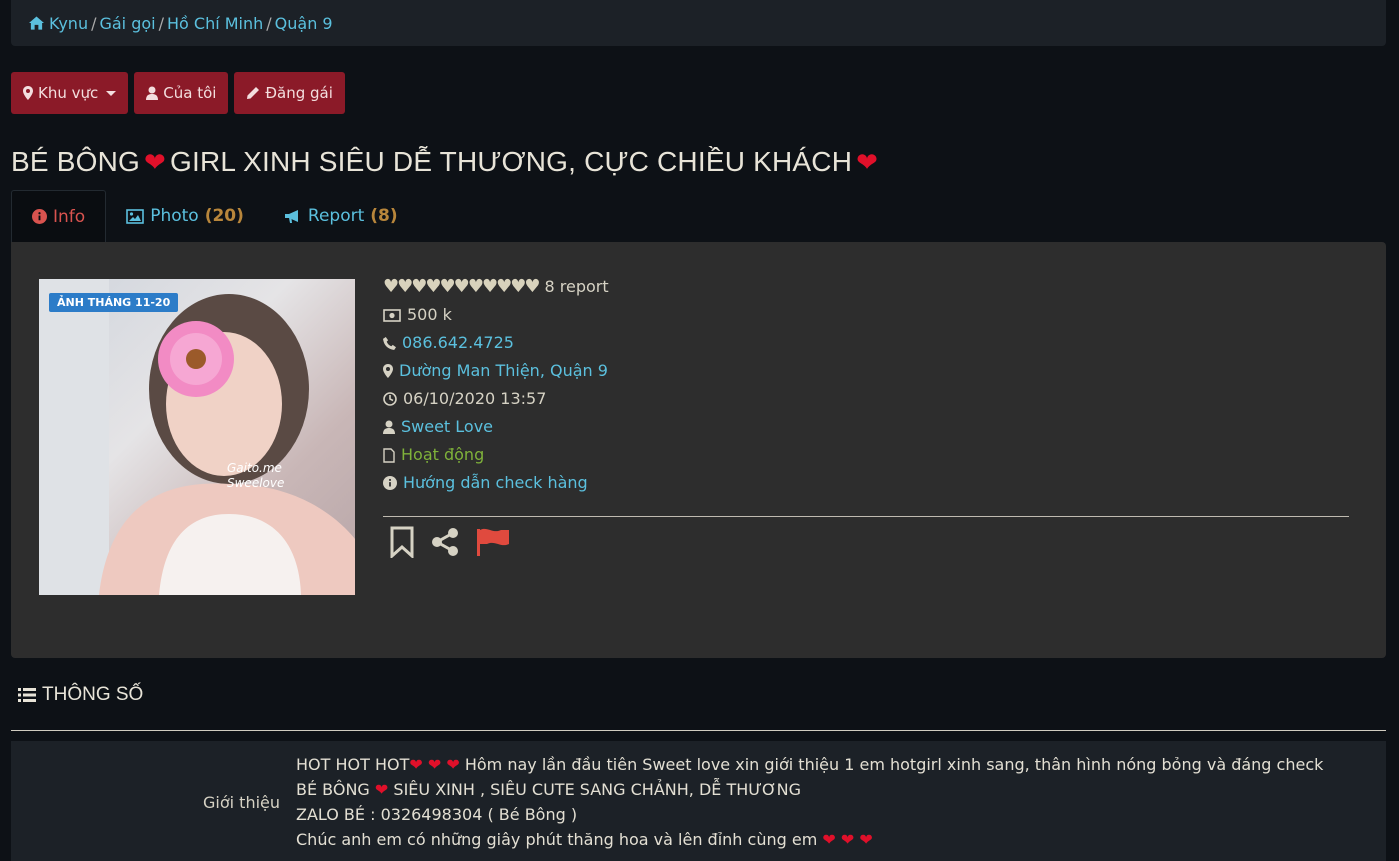 This screenshot has height=861, width=1399. What do you see at coordinates (577, 287) in the screenshot?
I see `report-count: 8 report` at bounding box center [577, 287].